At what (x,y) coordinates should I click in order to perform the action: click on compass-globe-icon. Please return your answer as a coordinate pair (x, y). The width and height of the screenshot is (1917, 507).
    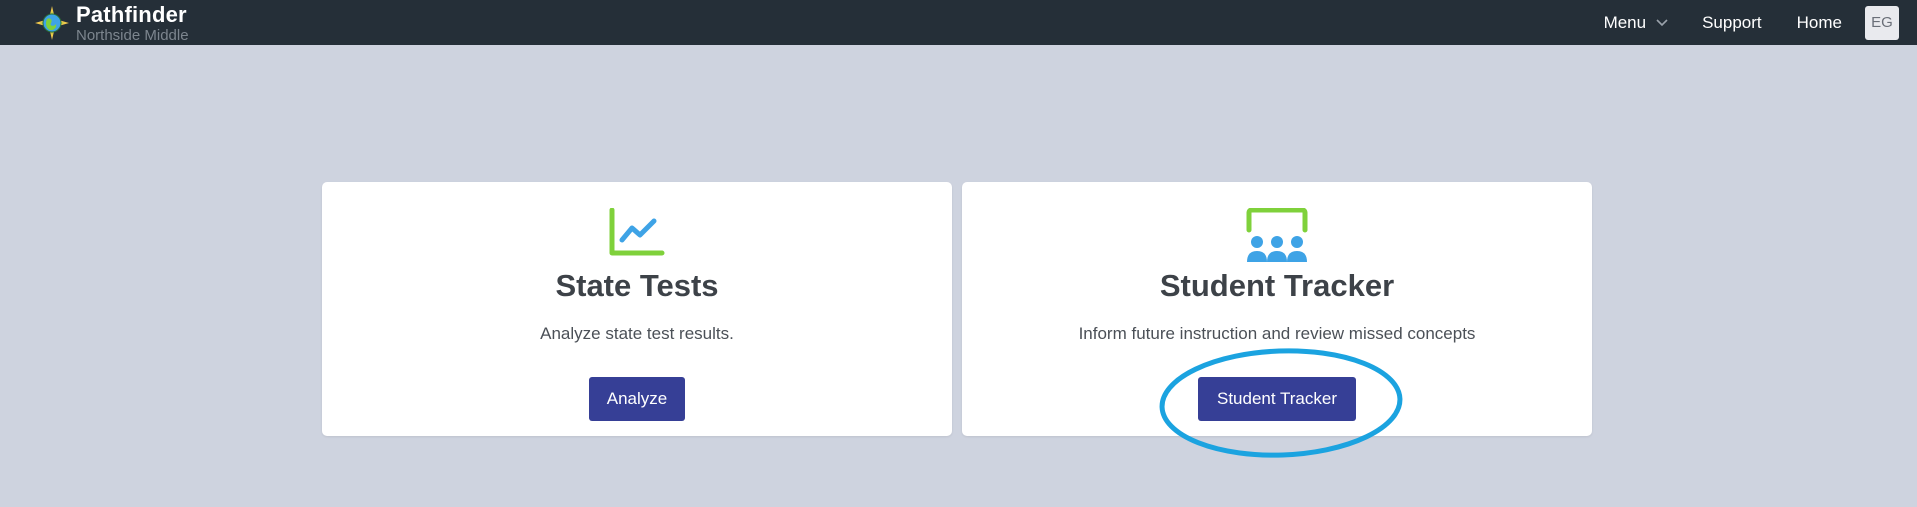
    Looking at the image, I should click on (52, 23).